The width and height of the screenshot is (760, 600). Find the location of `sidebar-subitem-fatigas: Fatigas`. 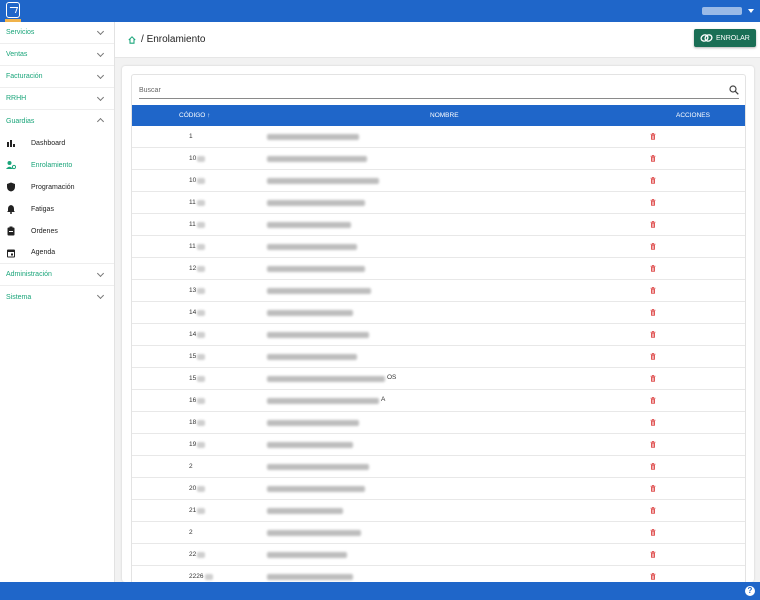

sidebar-subitem-fatigas: Fatigas is located at coordinates (57, 209).